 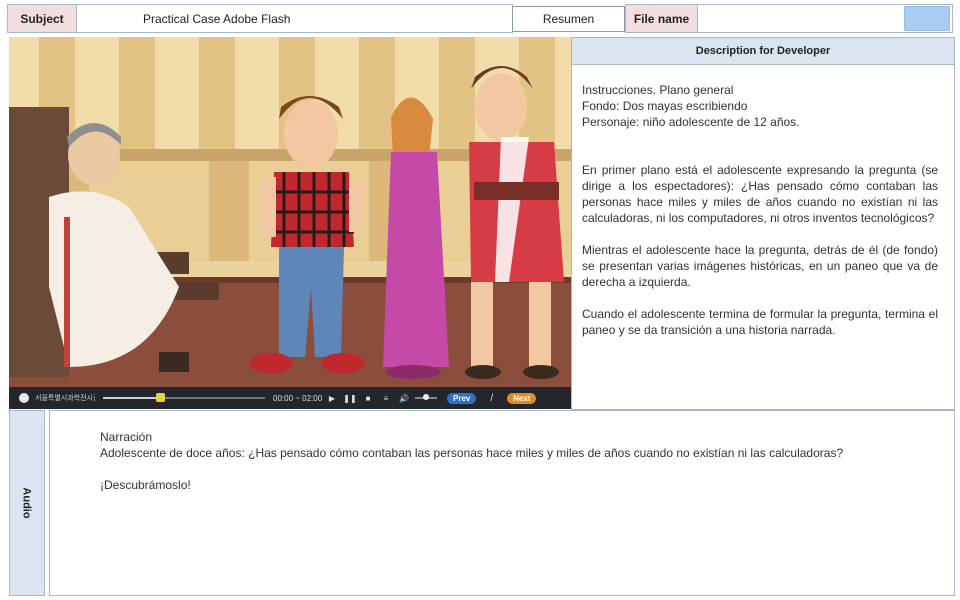 What do you see at coordinates (763, 51) in the screenshot?
I see `description-title: Description for Developer` at bounding box center [763, 51].